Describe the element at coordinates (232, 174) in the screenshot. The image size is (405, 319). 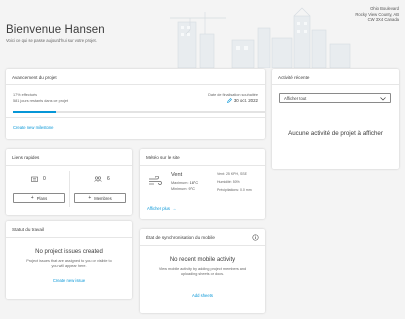
I see `weather-wind: Vent: 25 KPH, SSE` at that location.